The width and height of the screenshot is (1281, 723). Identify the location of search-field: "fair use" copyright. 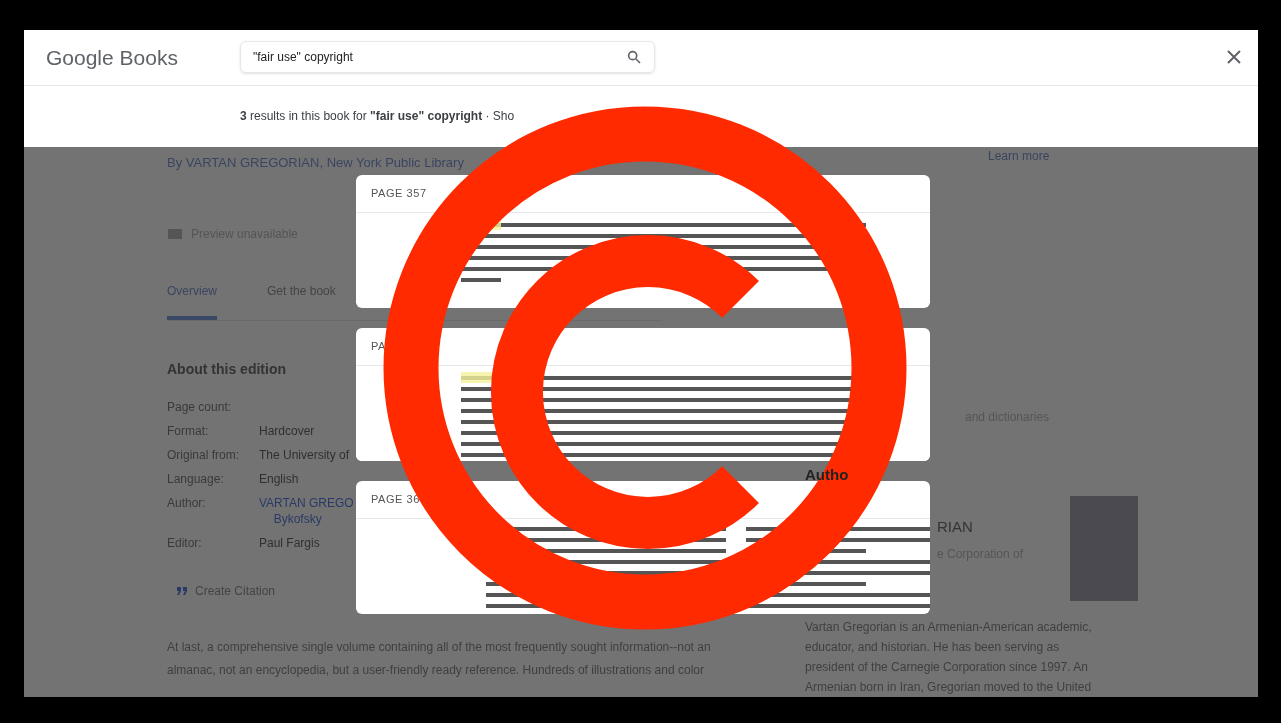
(447, 57).